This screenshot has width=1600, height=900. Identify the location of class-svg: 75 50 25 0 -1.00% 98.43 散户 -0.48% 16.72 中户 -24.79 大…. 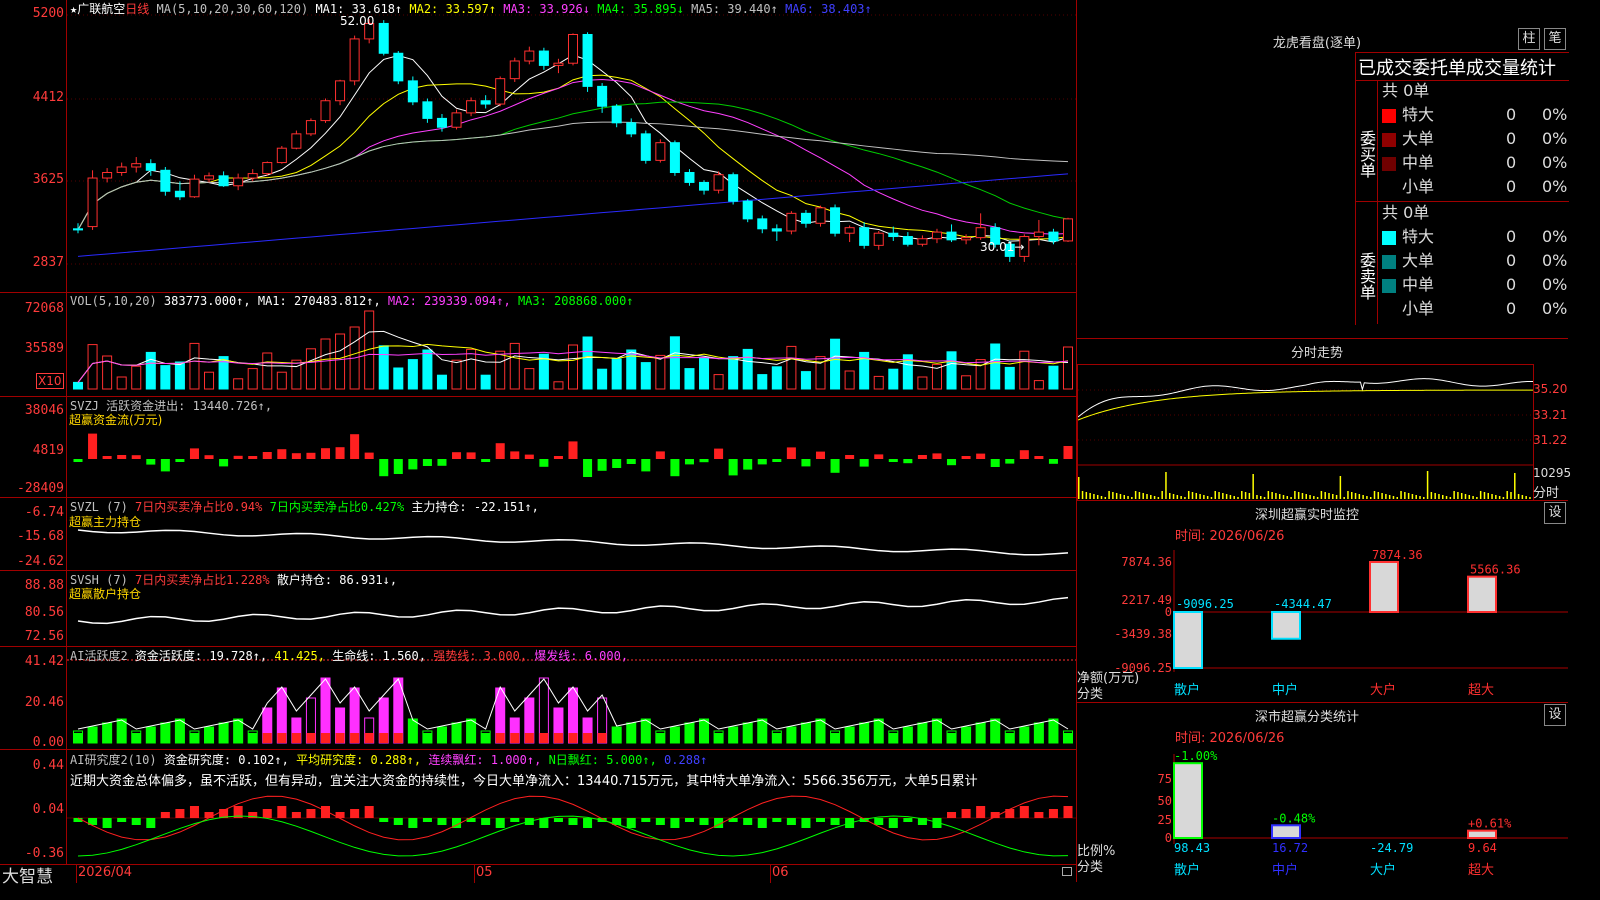
(1363, 813).